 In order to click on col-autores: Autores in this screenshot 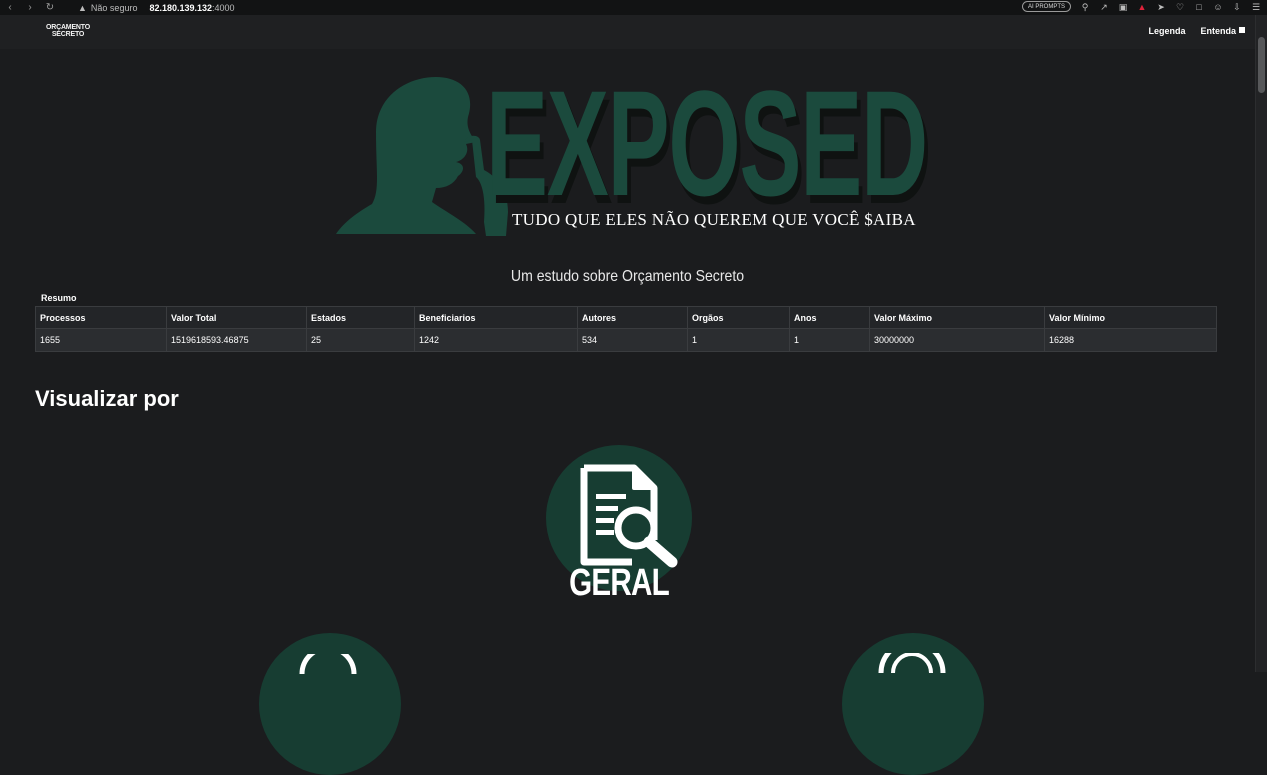, I will do `click(632, 317)`.